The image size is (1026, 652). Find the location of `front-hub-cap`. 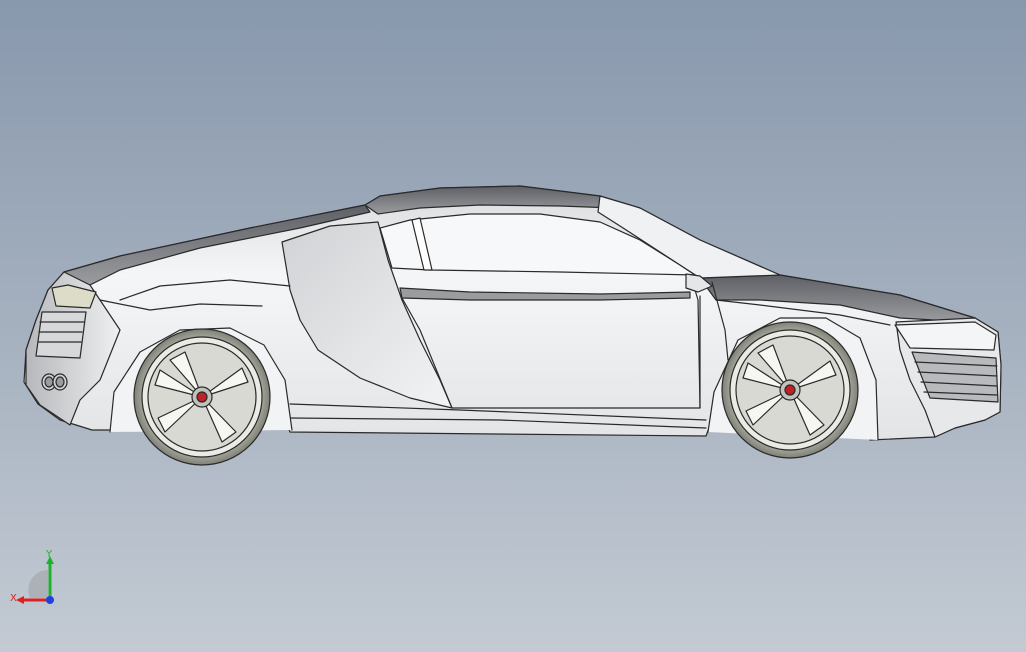

front-hub-cap is located at coordinates (790, 390).